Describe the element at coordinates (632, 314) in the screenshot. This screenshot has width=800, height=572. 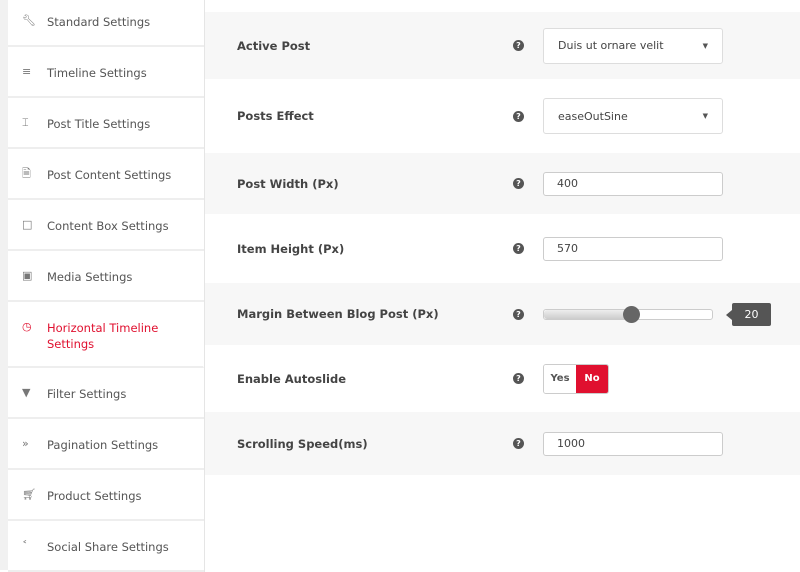
I see `slider-handle` at that location.